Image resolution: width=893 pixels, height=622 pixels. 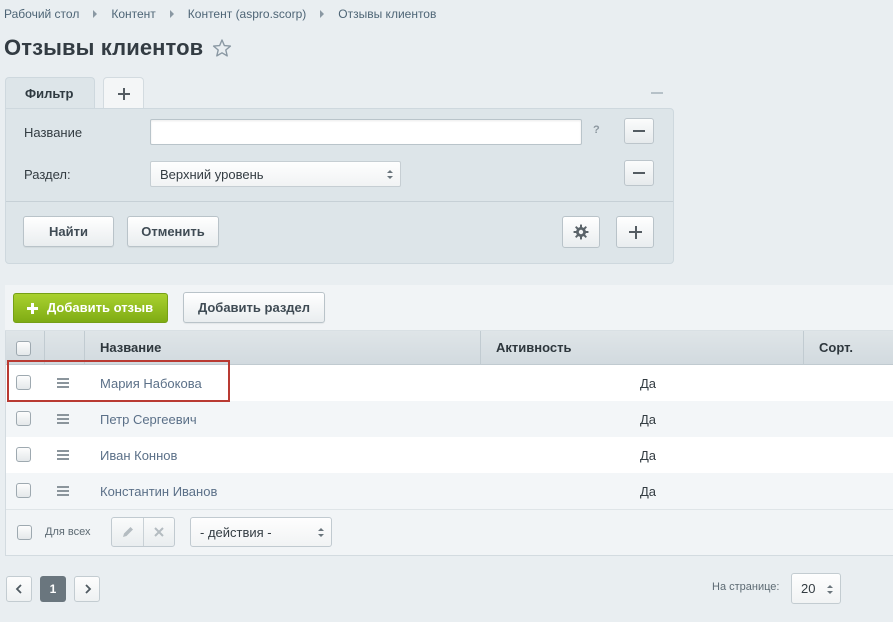 I want to click on row-name-link: Иван Коннов, so click(x=138, y=455).